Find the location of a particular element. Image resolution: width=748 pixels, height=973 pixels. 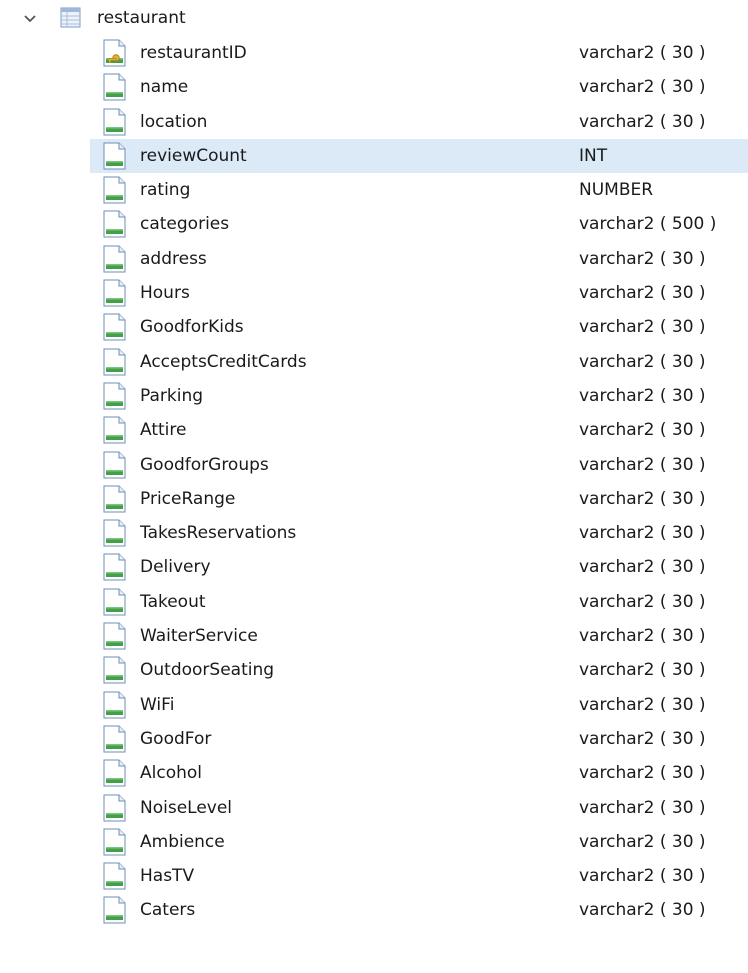

column-row: location varchar2 ( 30 ) is located at coordinates (374, 122).